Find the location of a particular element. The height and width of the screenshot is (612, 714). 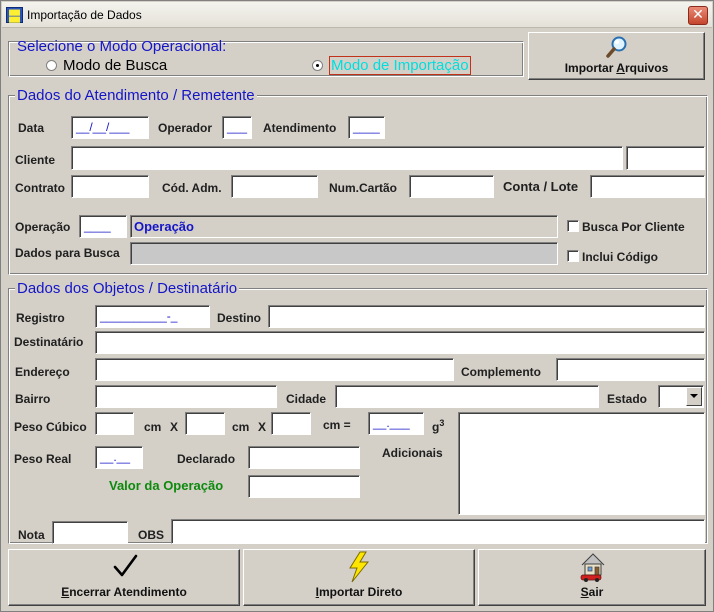

window-title: Importação de Dados is located at coordinates (84, 15).